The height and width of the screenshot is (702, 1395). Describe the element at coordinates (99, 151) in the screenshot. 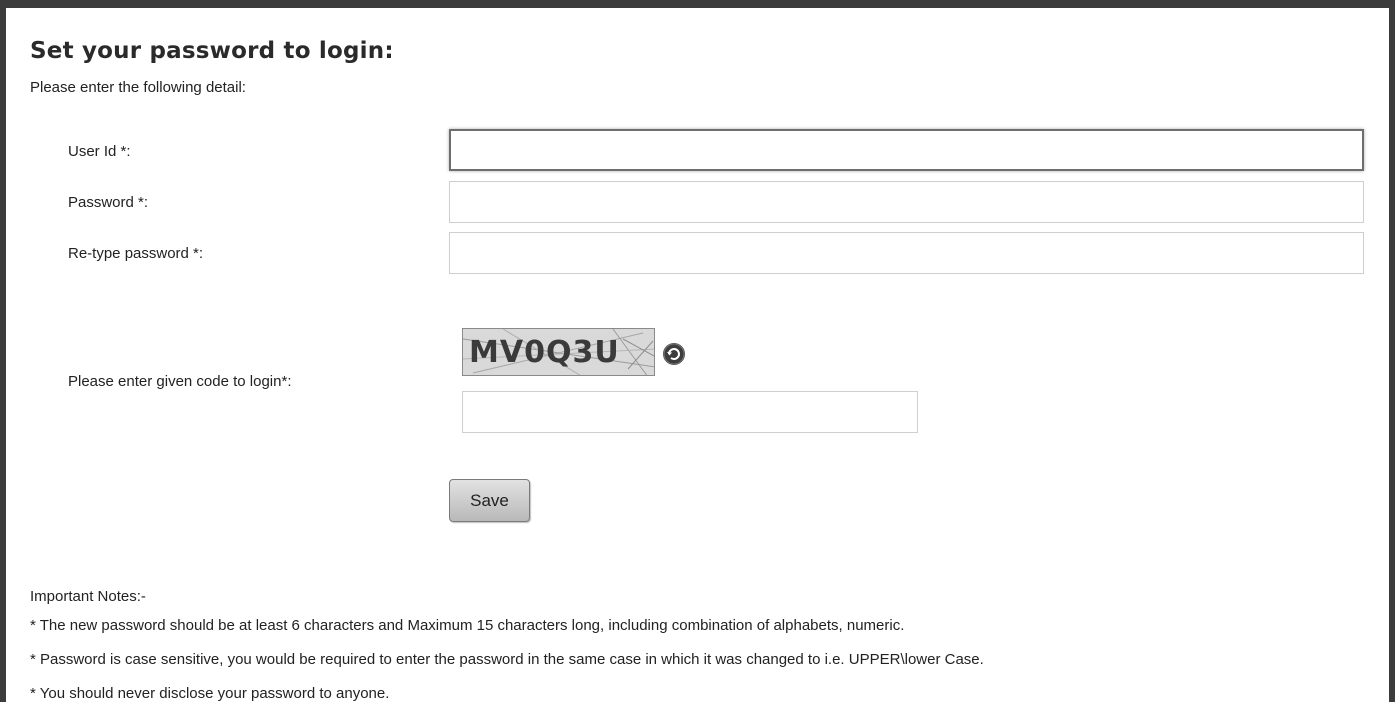

I see `user-id-label: User Id *:` at that location.